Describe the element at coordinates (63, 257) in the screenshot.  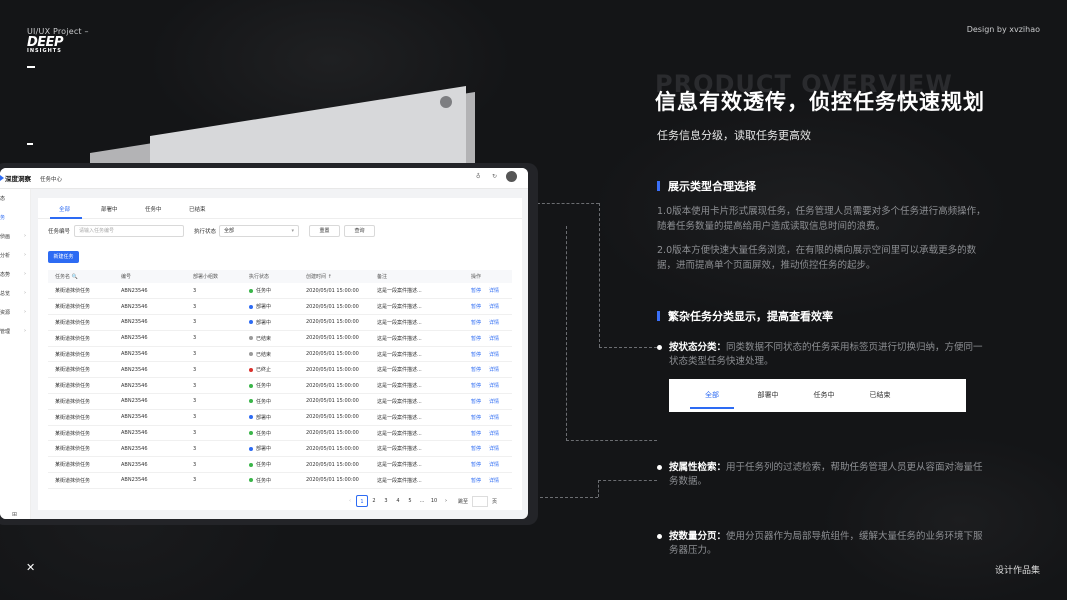
I see `new-task-button: 新建任务` at that location.